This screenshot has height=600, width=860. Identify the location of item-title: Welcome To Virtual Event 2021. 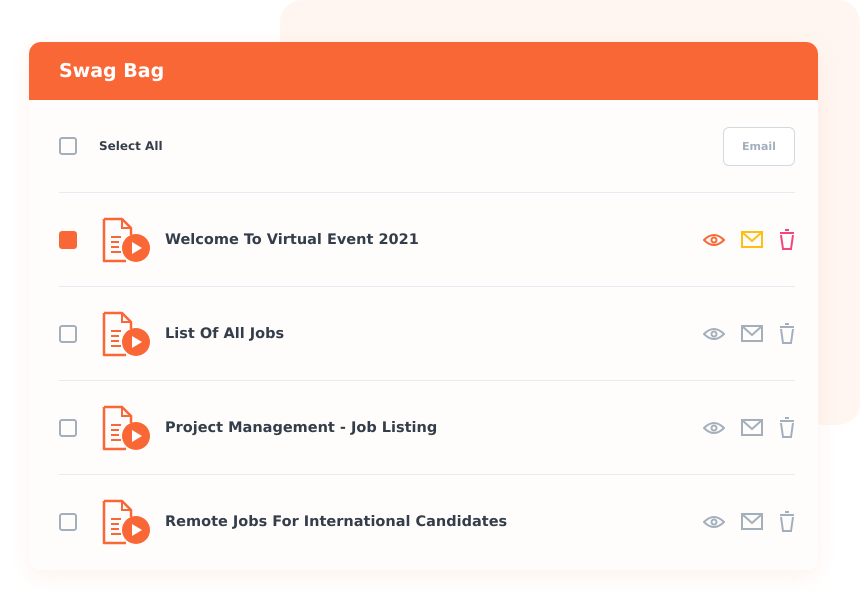
(292, 240).